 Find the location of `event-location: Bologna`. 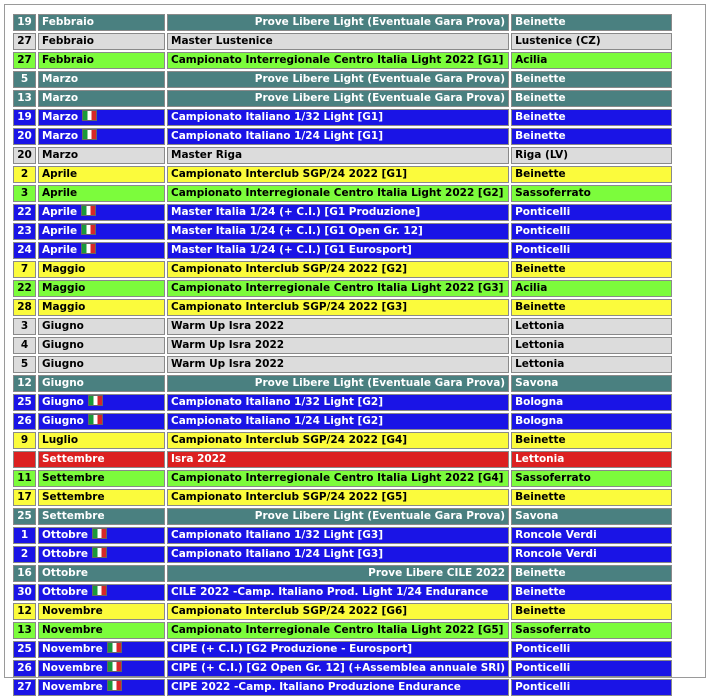

event-location: Bologna is located at coordinates (592, 421).